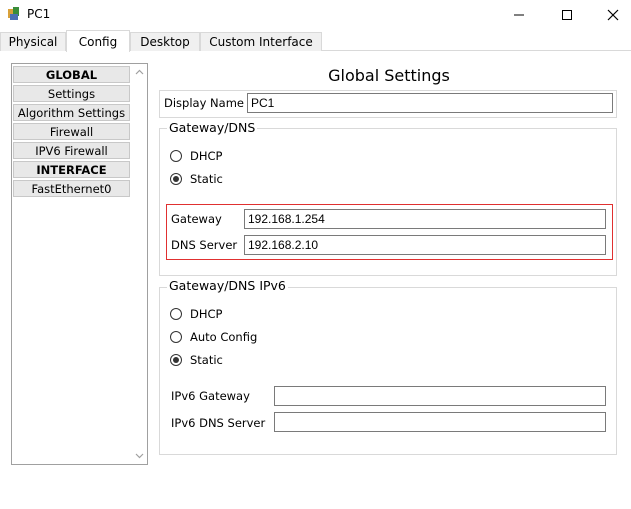 Image resolution: width=631 pixels, height=509 pixels. Describe the element at coordinates (206, 156) in the screenshot. I see `gateway-dhcp-label: DHCP` at that location.